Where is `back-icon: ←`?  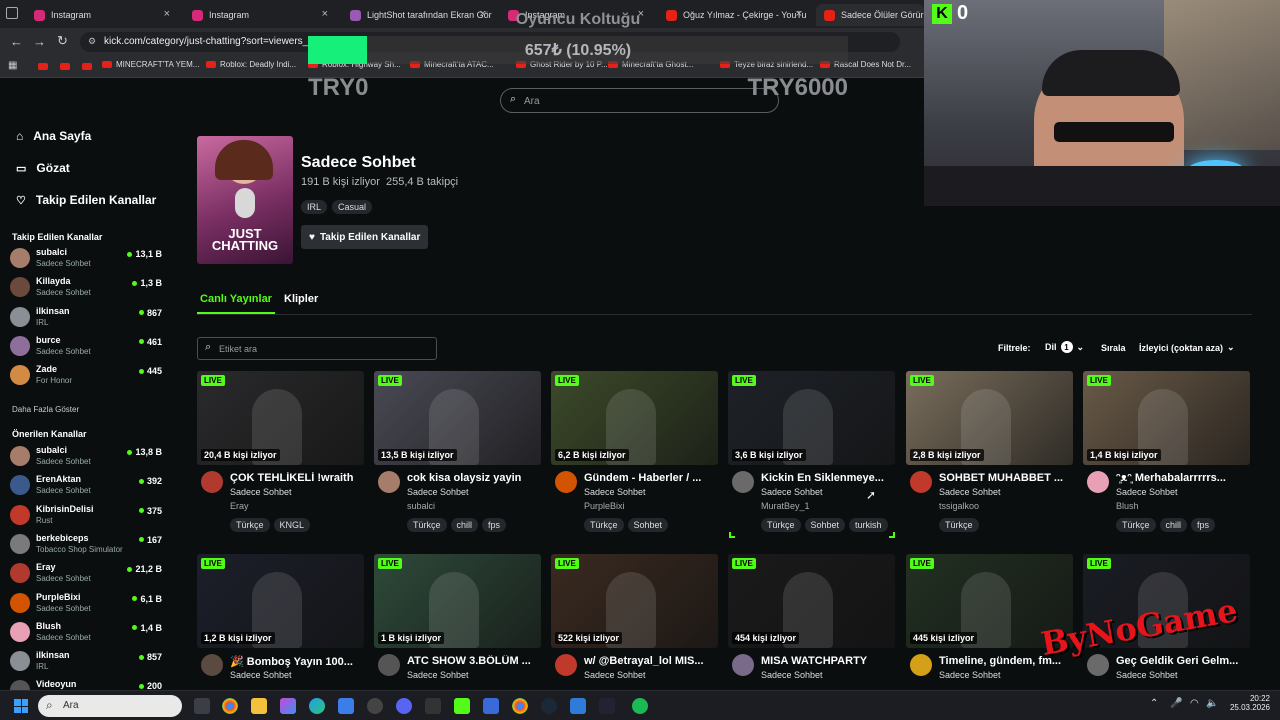
back-icon: ← is located at coordinates (16, 41).